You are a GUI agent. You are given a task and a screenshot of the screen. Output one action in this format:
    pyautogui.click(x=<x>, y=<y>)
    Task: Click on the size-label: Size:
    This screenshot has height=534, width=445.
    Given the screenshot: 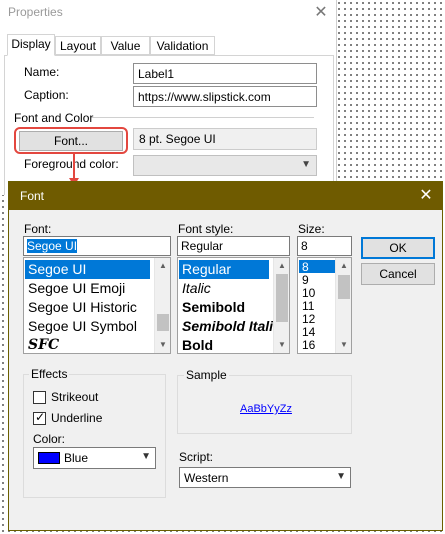 What is the action you would take?
    pyautogui.click(x=311, y=229)
    